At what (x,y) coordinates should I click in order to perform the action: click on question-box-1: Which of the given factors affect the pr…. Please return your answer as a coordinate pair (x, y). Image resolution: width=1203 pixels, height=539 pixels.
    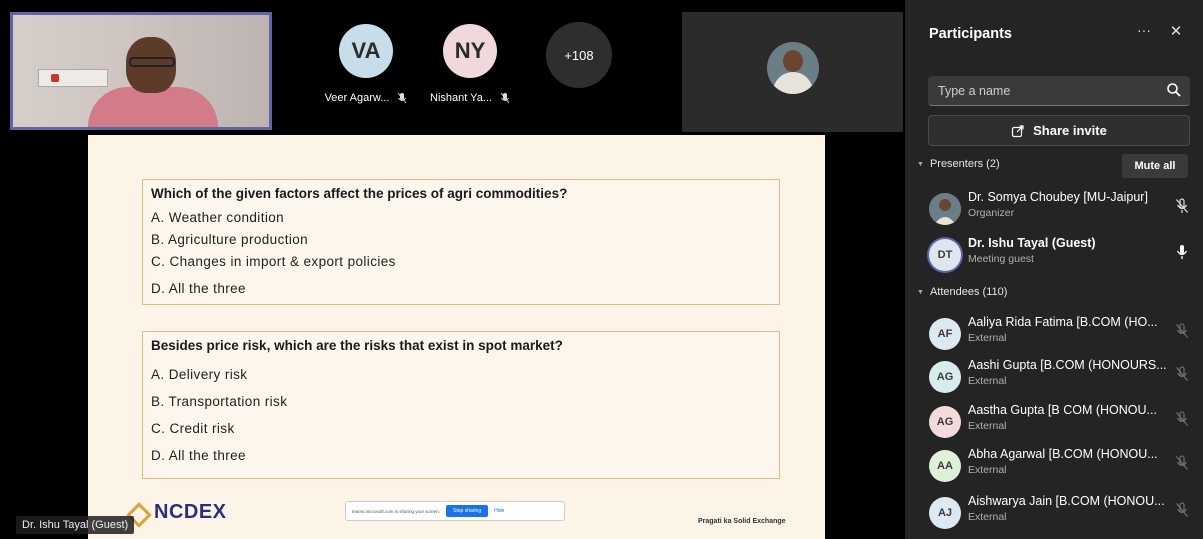
    Looking at the image, I should click on (461, 242).